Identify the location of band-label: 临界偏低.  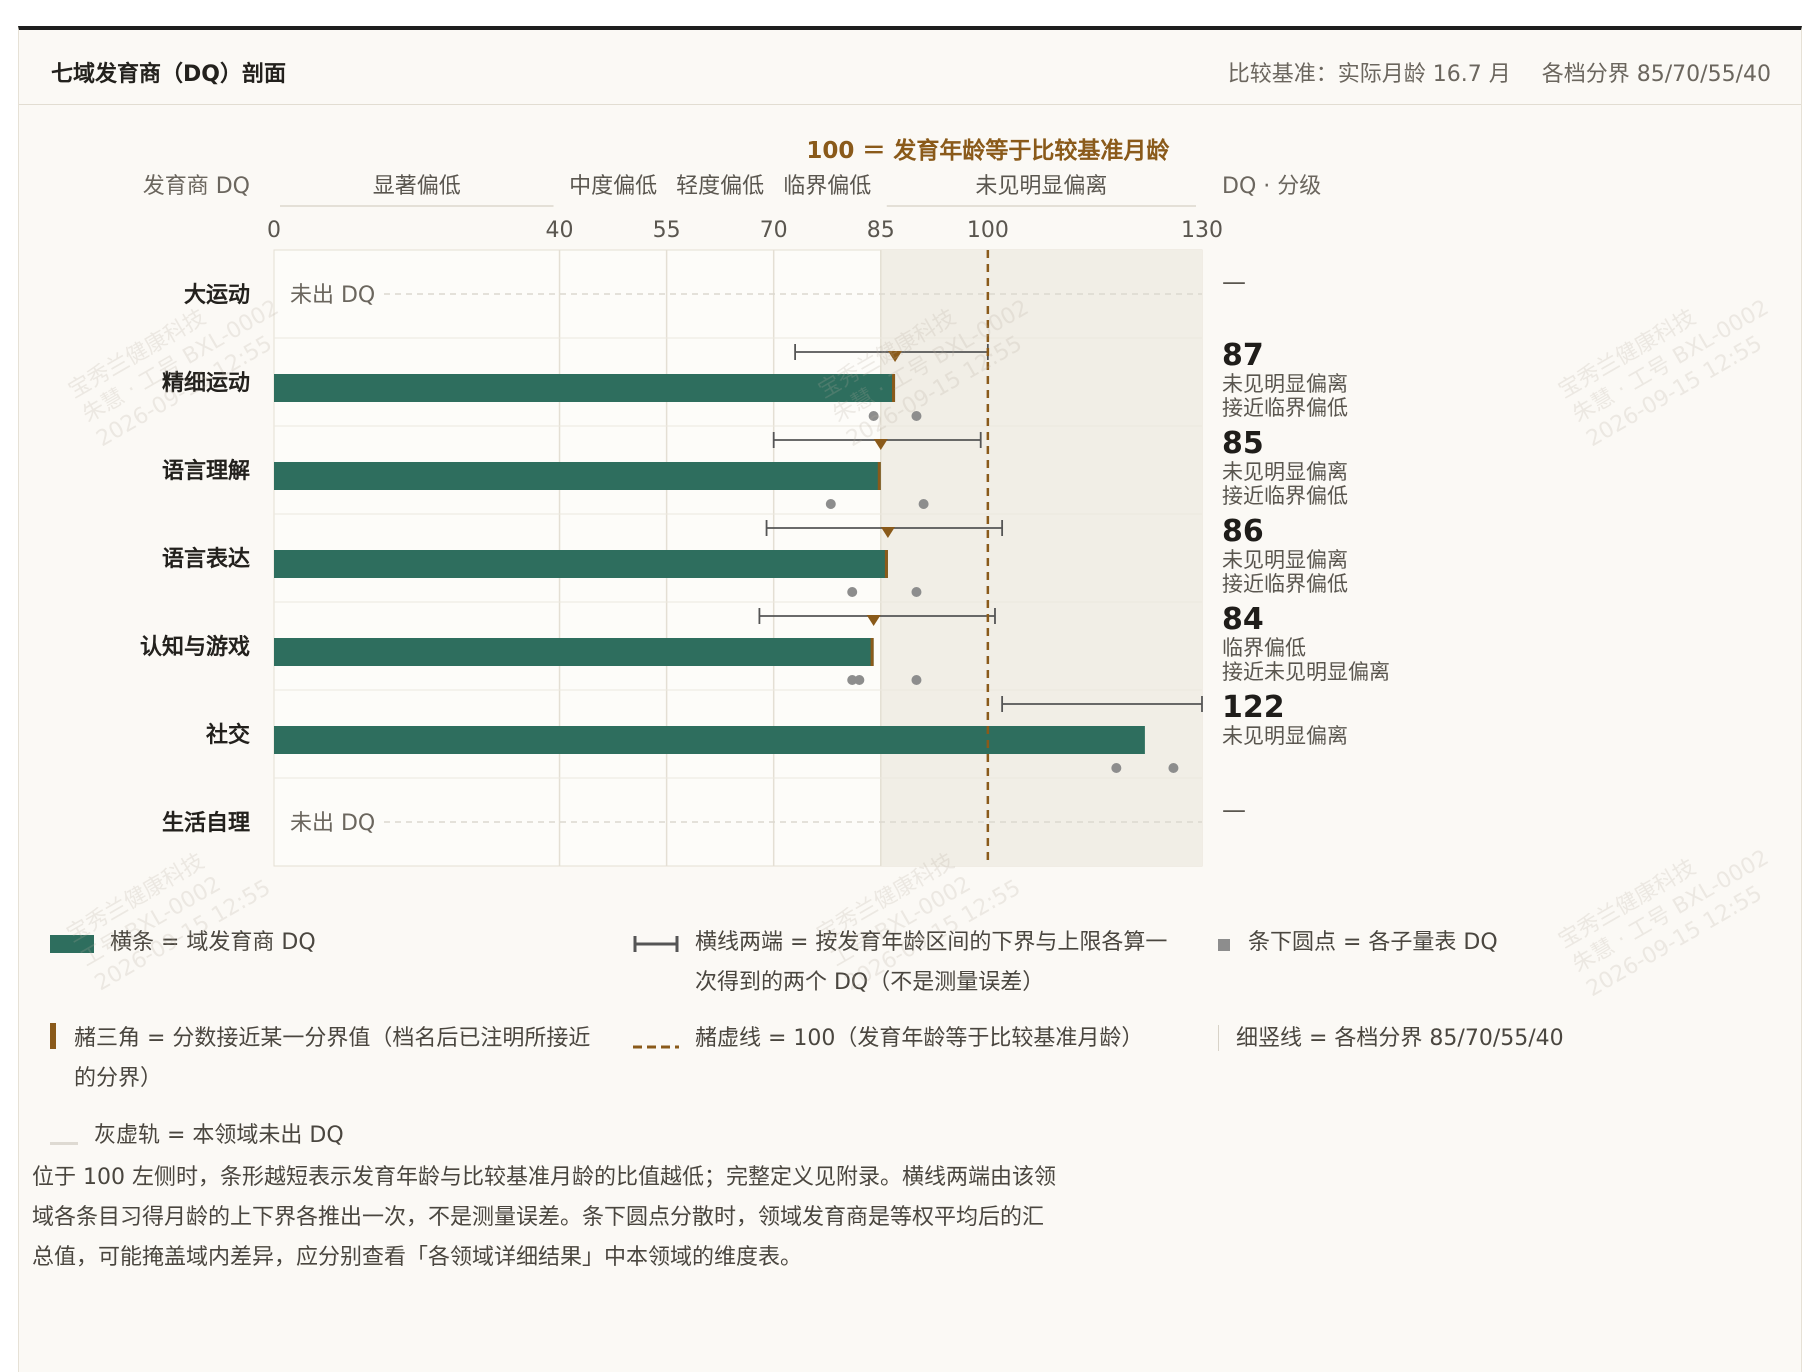
(827, 186).